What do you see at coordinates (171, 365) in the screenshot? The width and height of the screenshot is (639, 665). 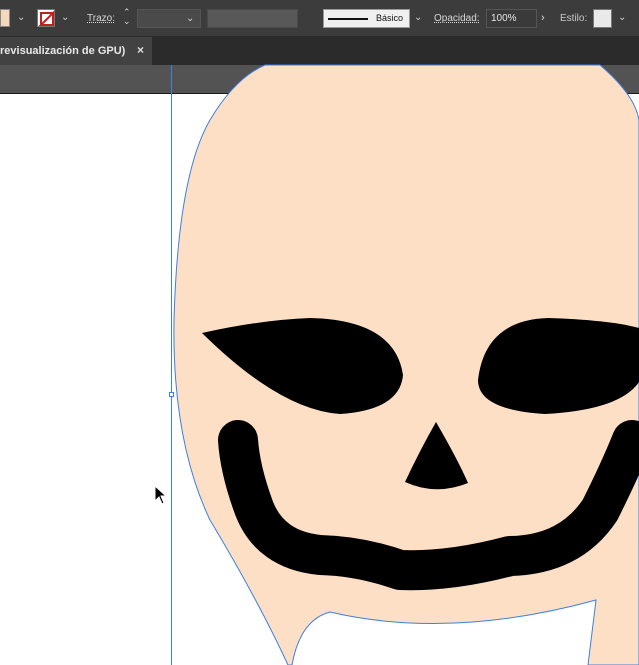 I see `vertical-guide` at bounding box center [171, 365].